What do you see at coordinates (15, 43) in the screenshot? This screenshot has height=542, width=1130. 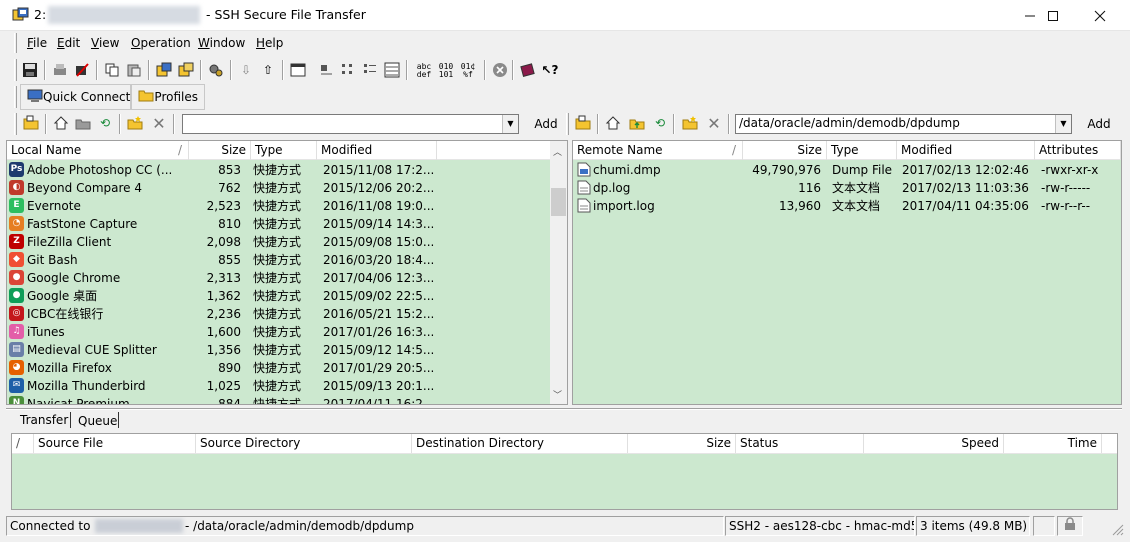 I see `menu-grip` at bounding box center [15, 43].